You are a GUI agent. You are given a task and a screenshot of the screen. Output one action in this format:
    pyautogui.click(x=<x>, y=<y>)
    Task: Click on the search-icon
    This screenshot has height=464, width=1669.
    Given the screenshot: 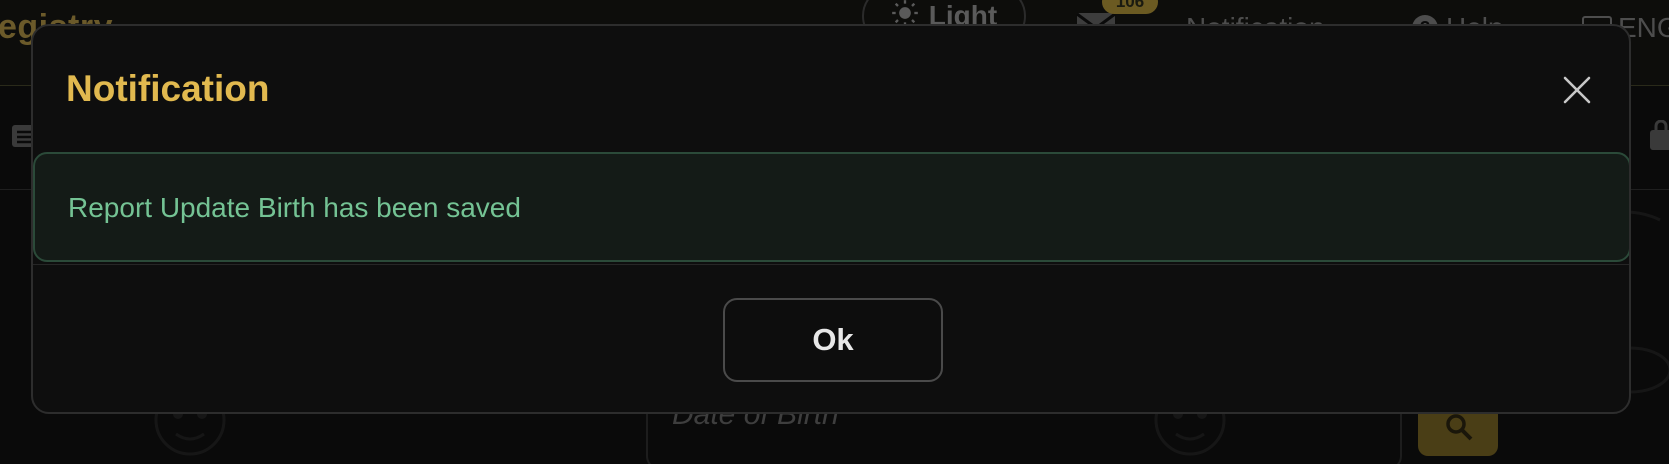 What is the action you would take?
    pyautogui.click(x=1459, y=427)
    